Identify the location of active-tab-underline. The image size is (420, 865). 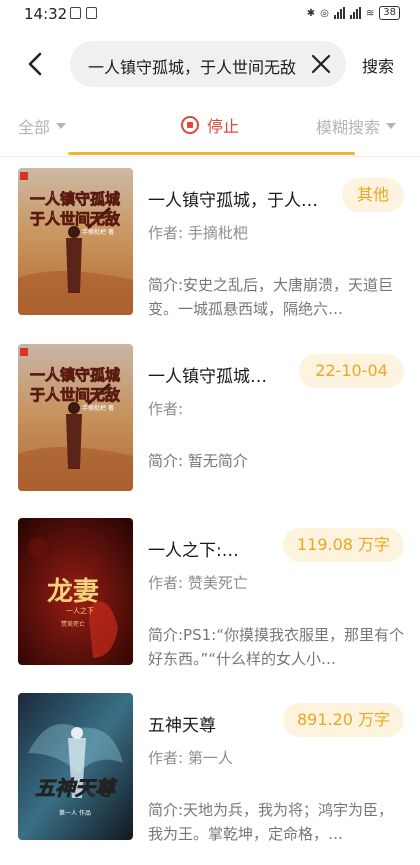
(211, 153).